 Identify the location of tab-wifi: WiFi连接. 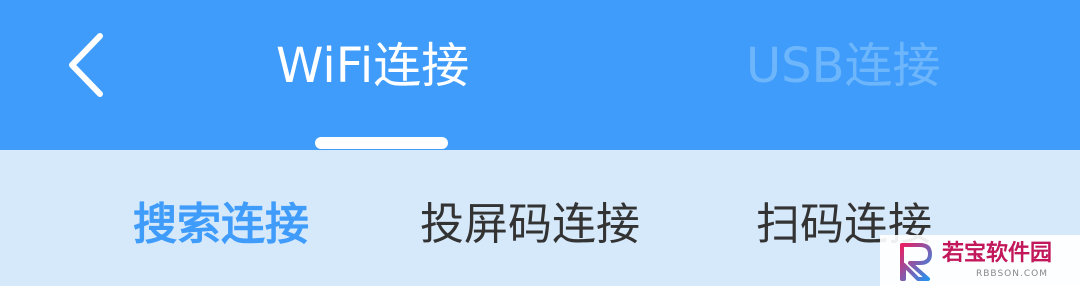
(372, 66).